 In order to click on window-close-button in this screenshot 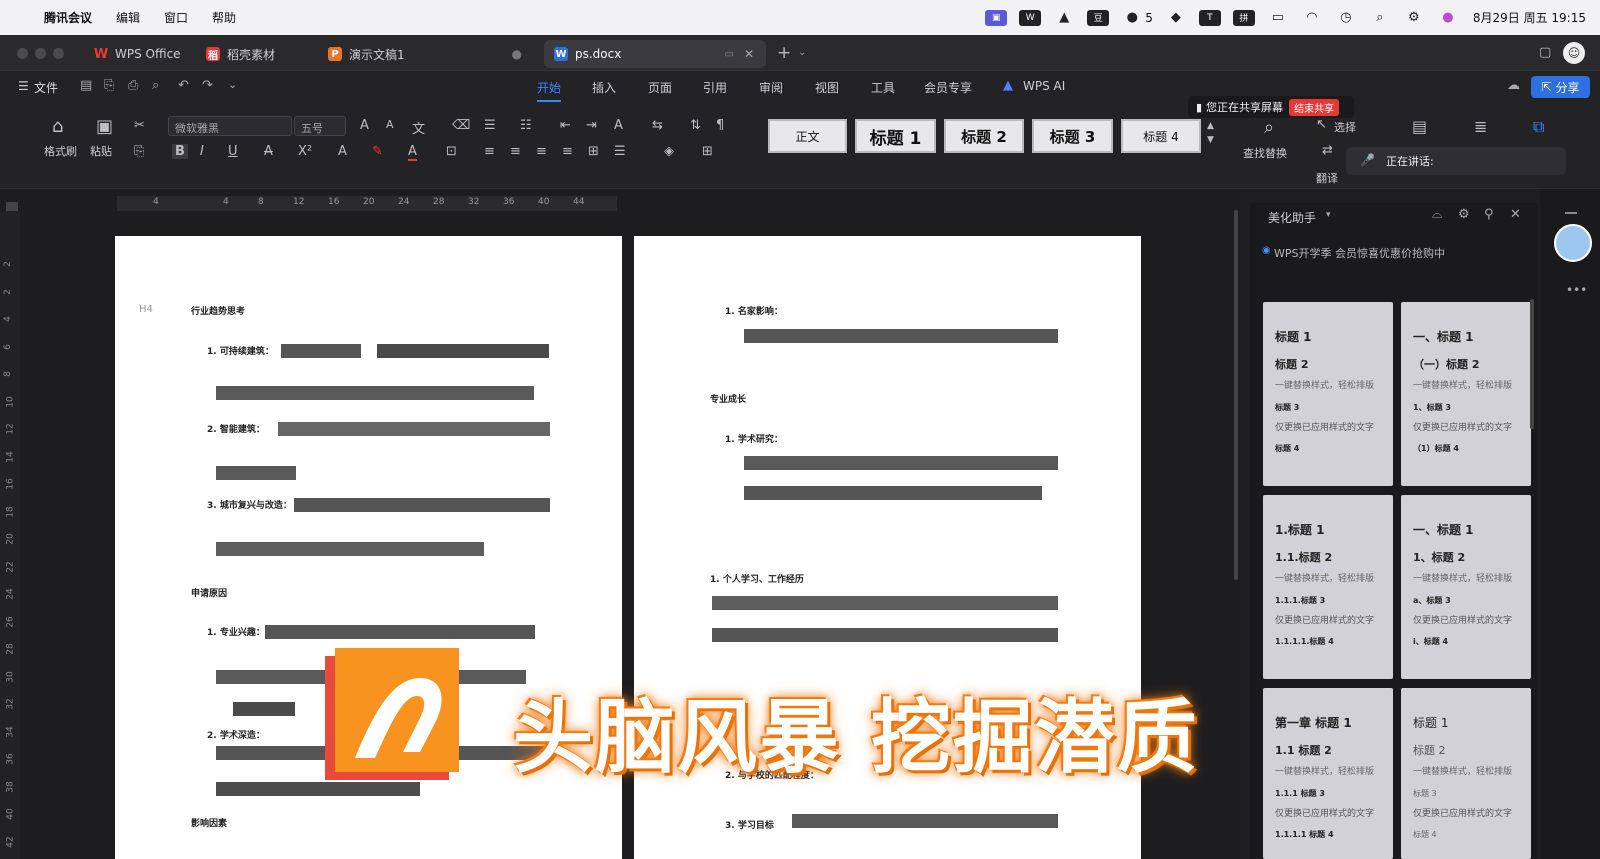, I will do `click(22, 53)`.